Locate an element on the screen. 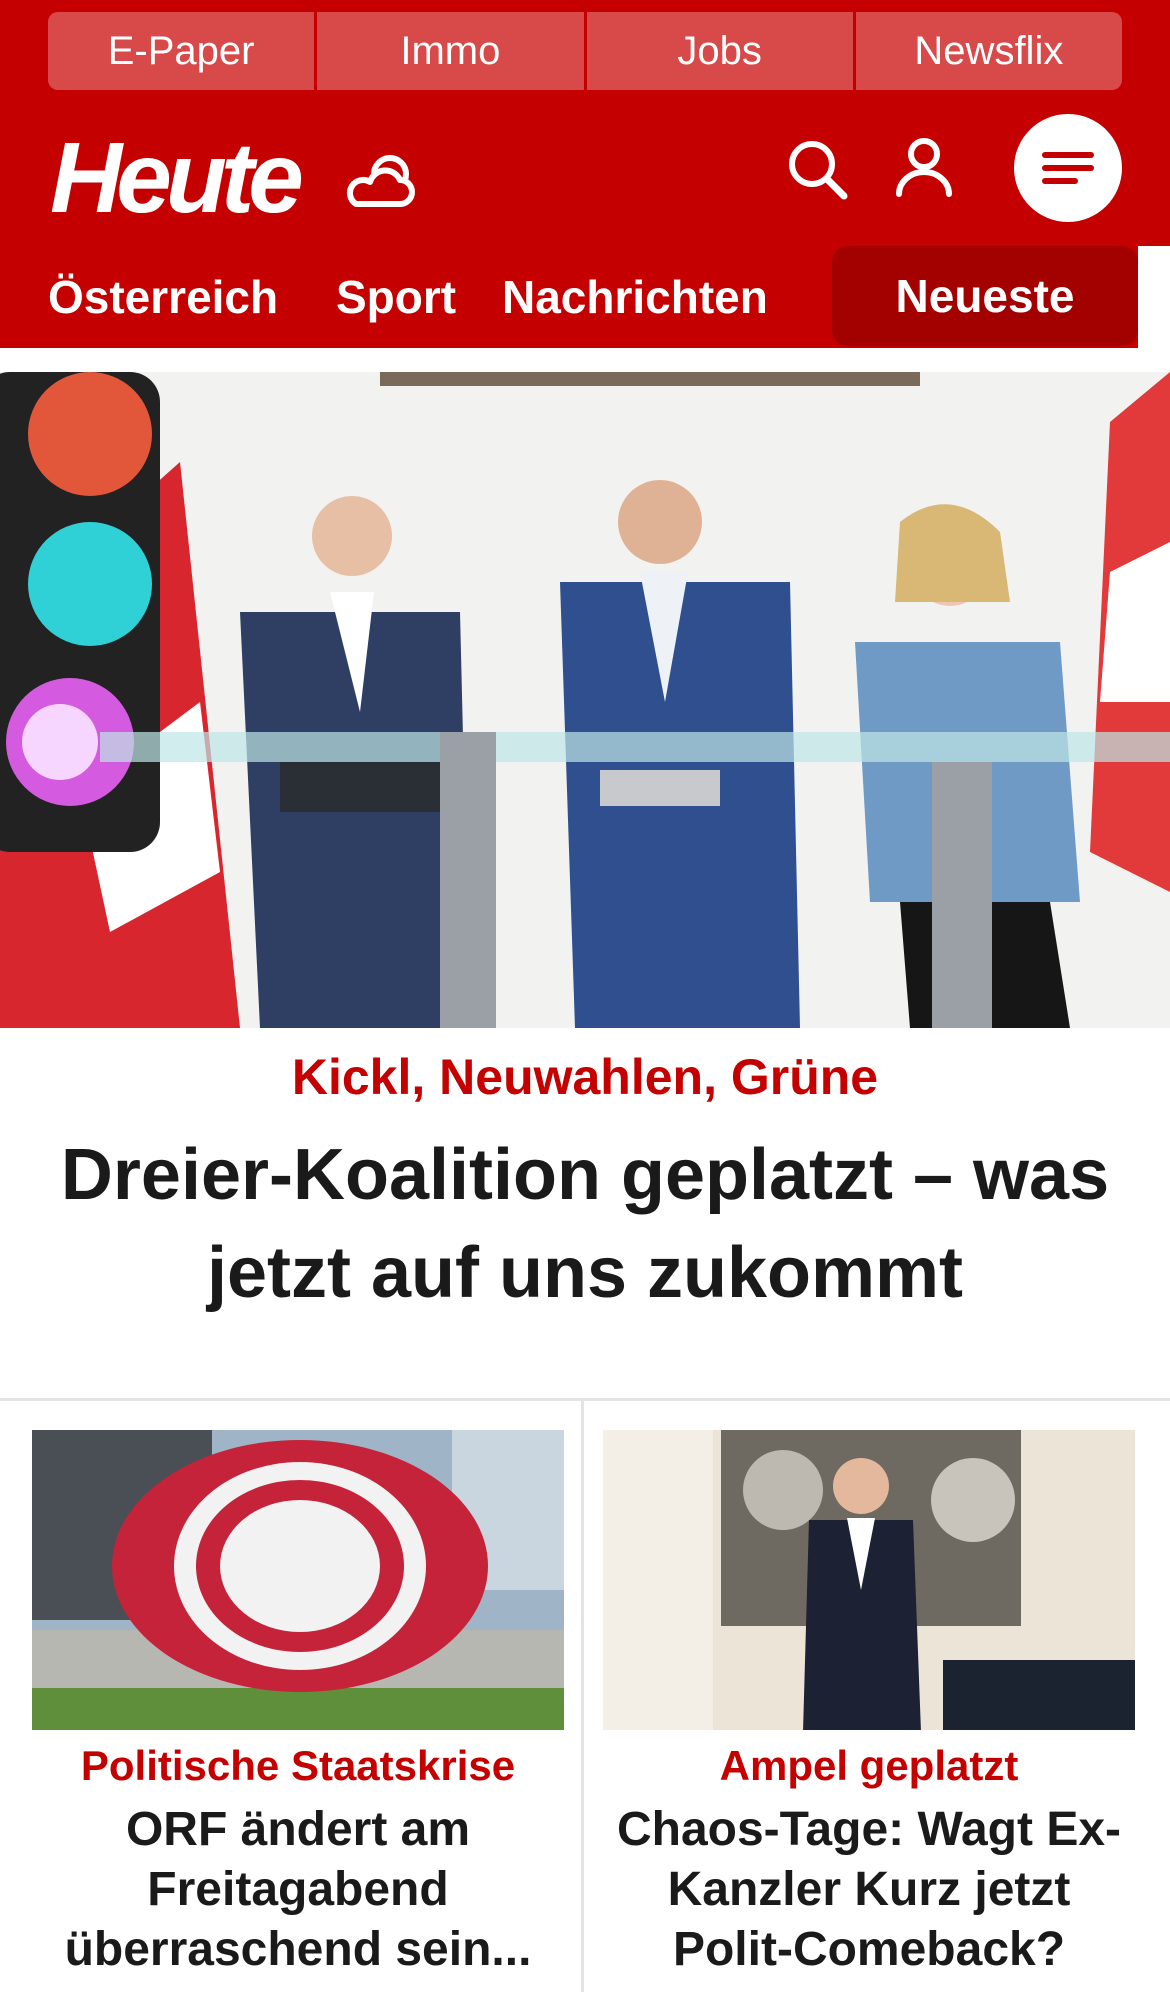 The width and height of the screenshot is (1170, 1992). user-icon is located at coordinates (924, 169).